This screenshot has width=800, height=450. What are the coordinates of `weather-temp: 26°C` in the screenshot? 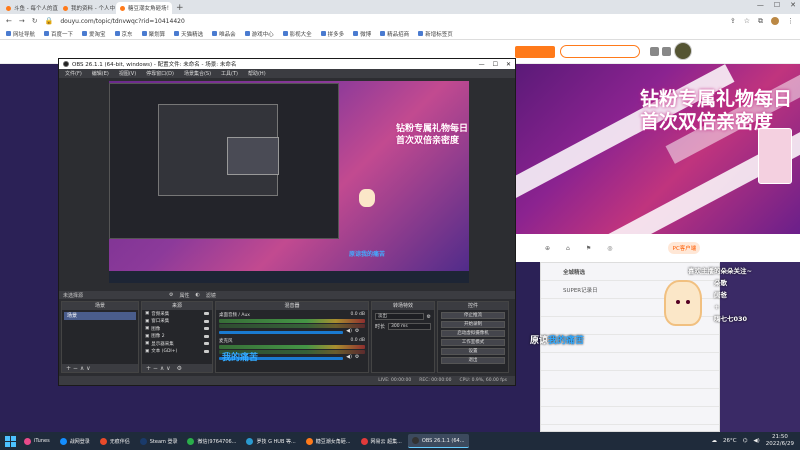 It's located at (730, 441).